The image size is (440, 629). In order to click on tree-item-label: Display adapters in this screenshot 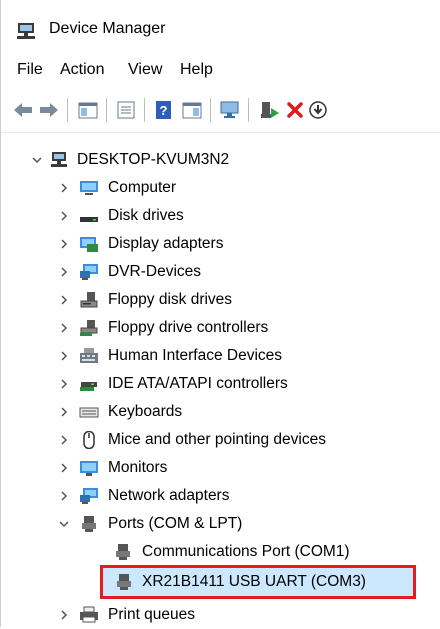, I will do `click(166, 243)`.